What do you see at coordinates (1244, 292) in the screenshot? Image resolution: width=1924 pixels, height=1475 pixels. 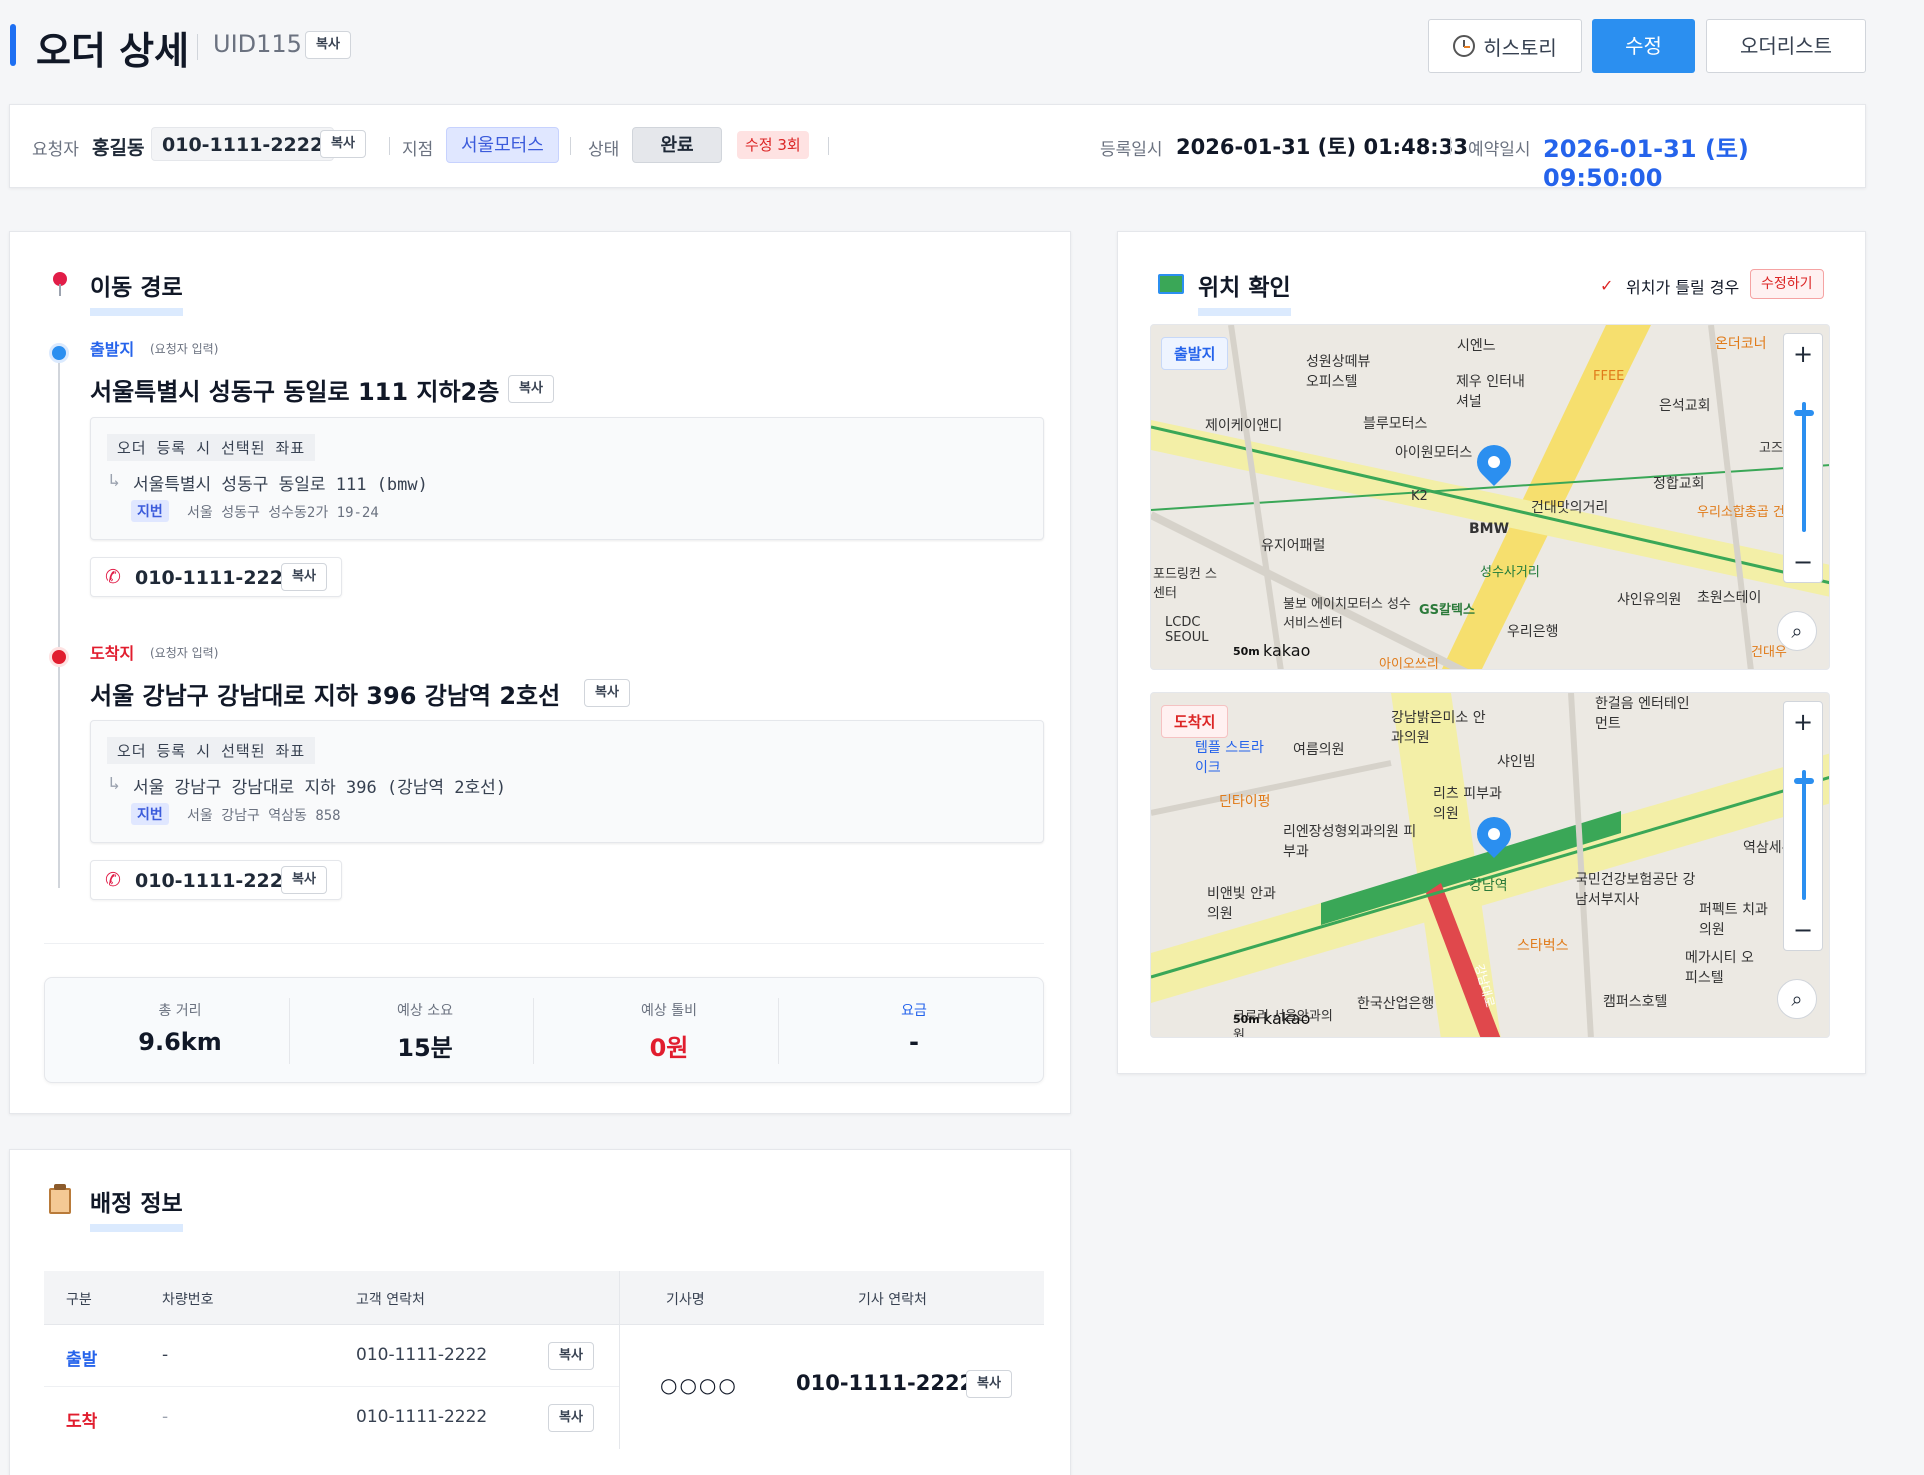 I see `location-section-title: 위치 확인` at bounding box center [1244, 292].